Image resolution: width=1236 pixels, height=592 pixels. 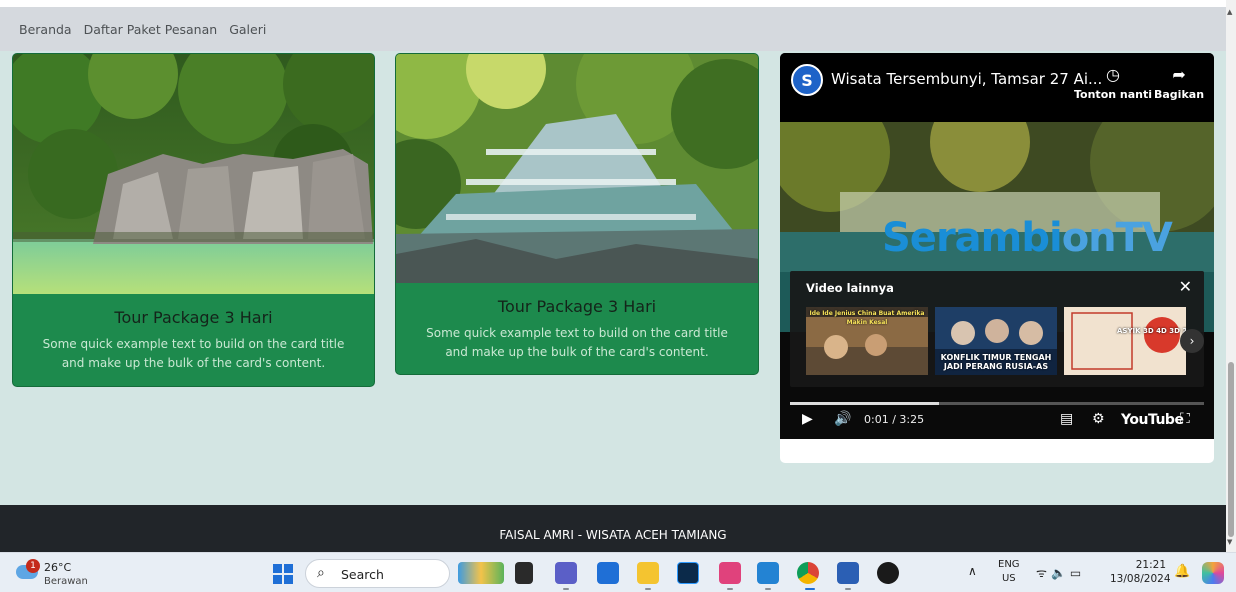 What do you see at coordinates (1140, 579) in the screenshot?
I see `clock-date: 13/08/2024` at bounding box center [1140, 579].